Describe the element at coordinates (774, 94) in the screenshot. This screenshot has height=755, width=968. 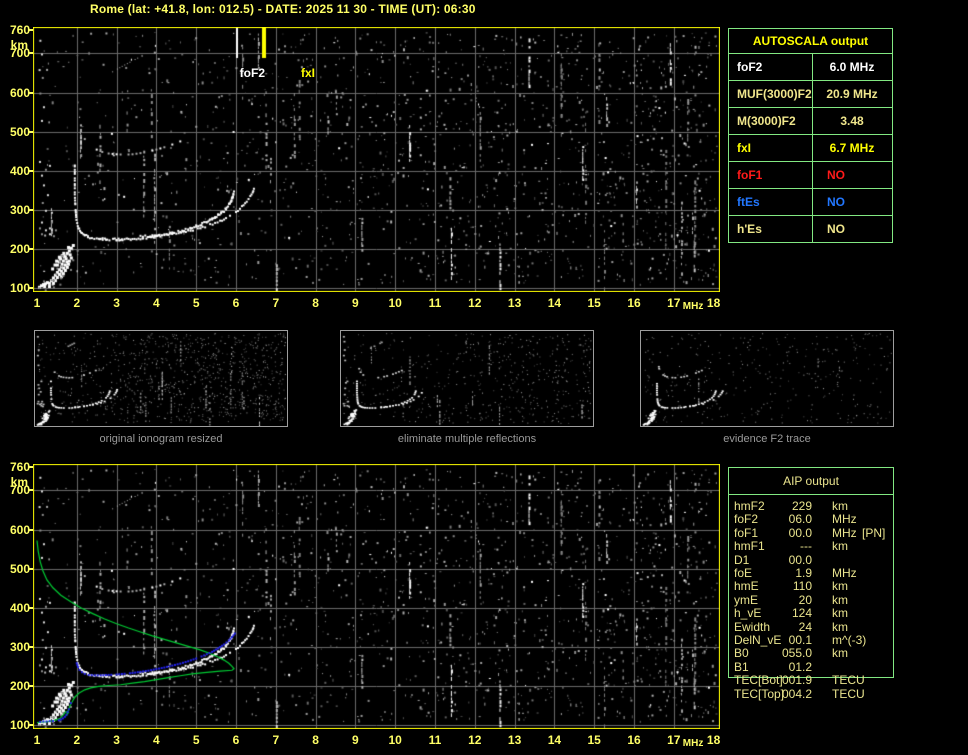
I see `parameter-label: MUF(3000)F2` at that location.